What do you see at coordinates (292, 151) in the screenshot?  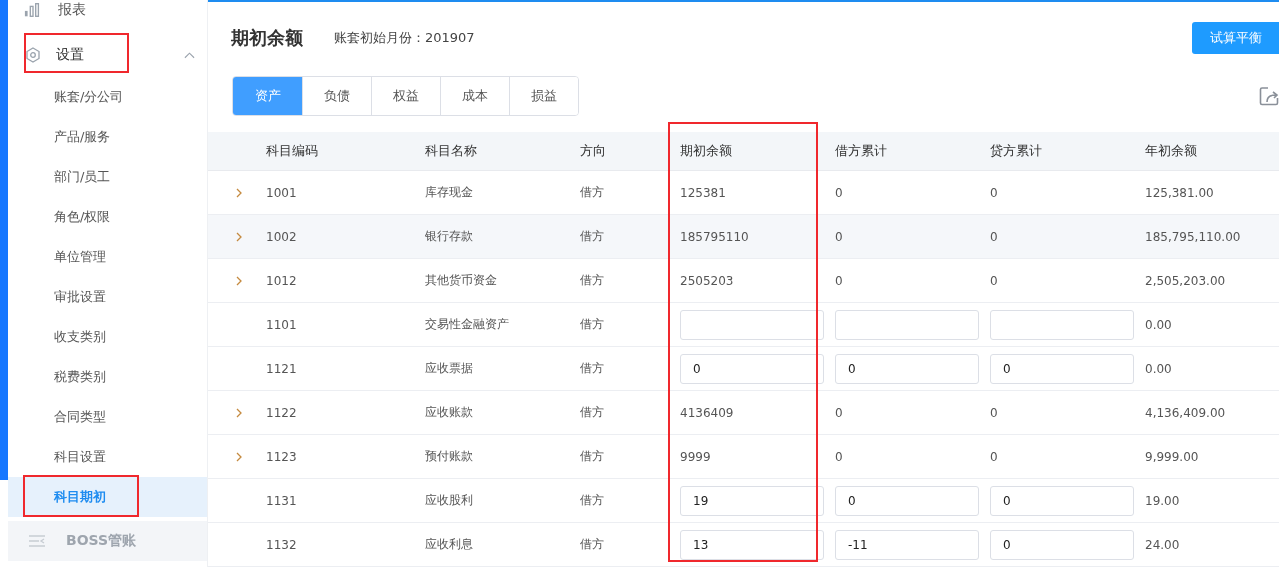 I see `column-header: 科目编码` at bounding box center [292, 151].